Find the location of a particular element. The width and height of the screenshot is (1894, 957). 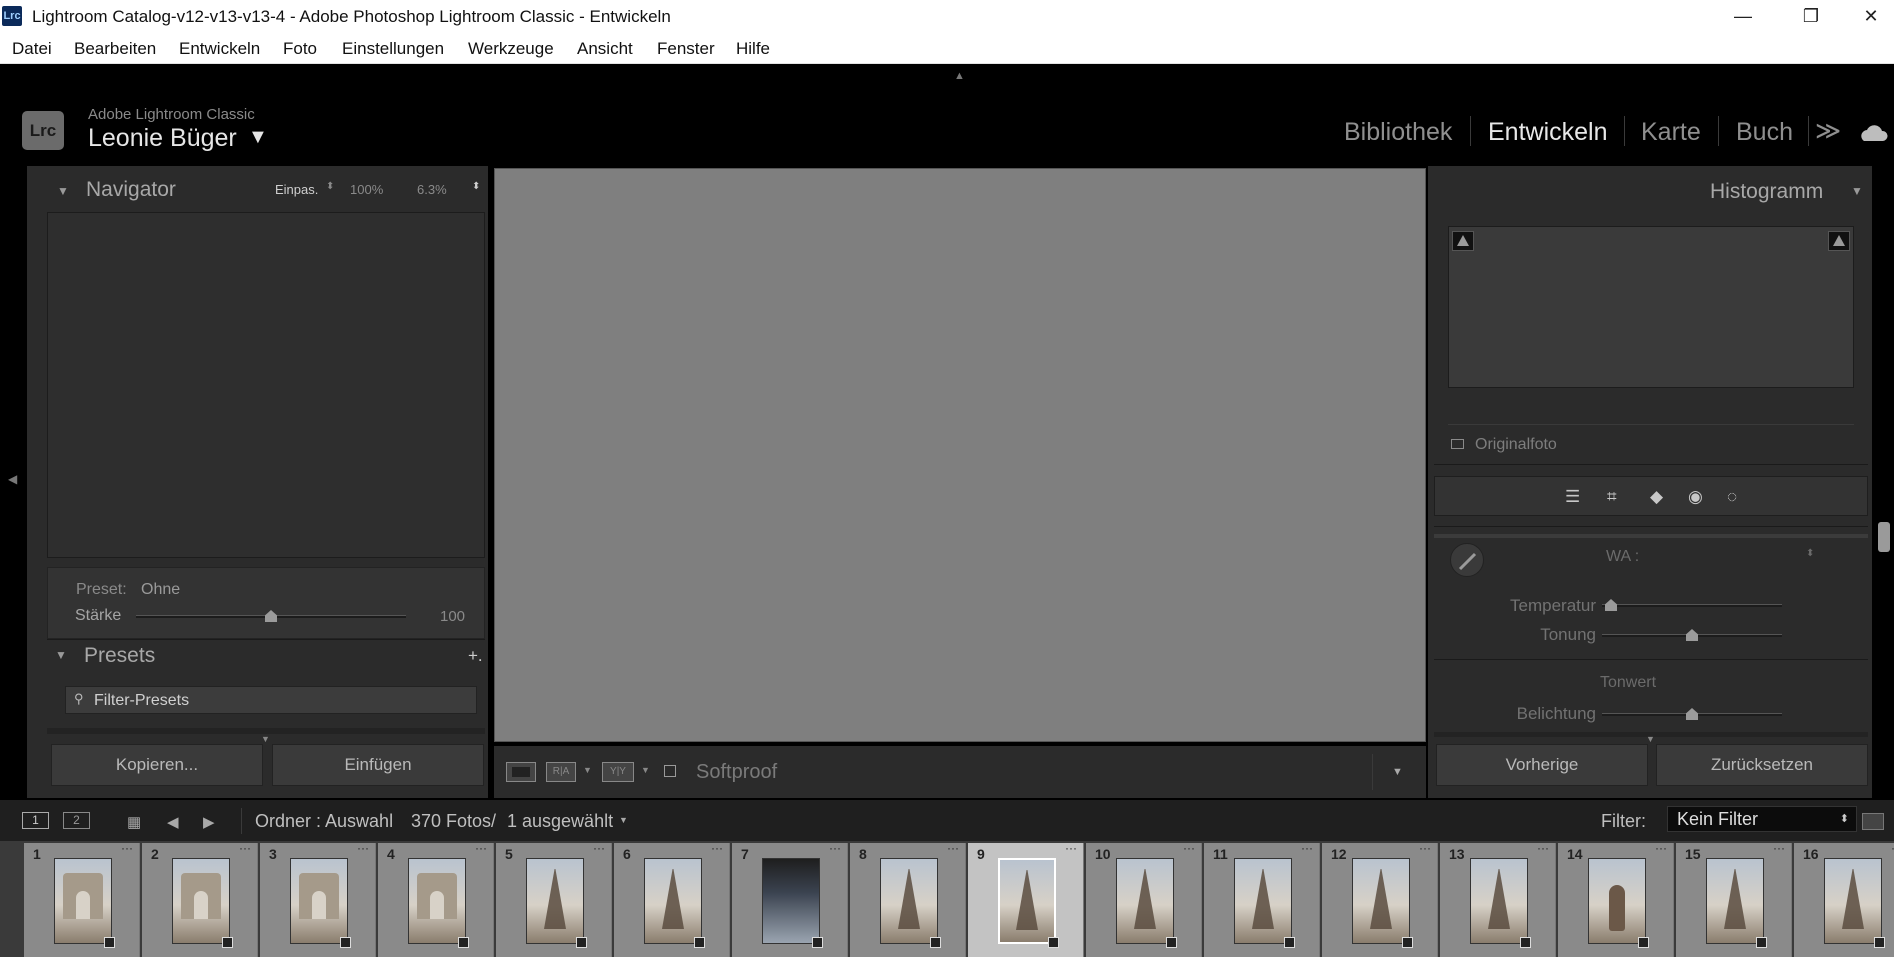

menu-ansicht: Ansicht is located at coordinates (605, 49).